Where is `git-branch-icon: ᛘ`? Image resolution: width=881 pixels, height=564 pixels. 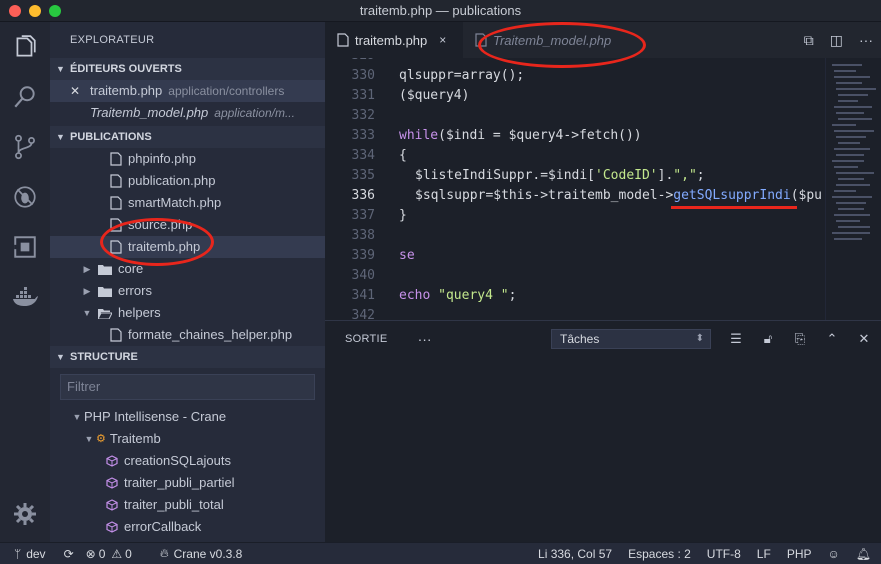
git-branch-icon: ᛘ is located at coordinates (18, 553).